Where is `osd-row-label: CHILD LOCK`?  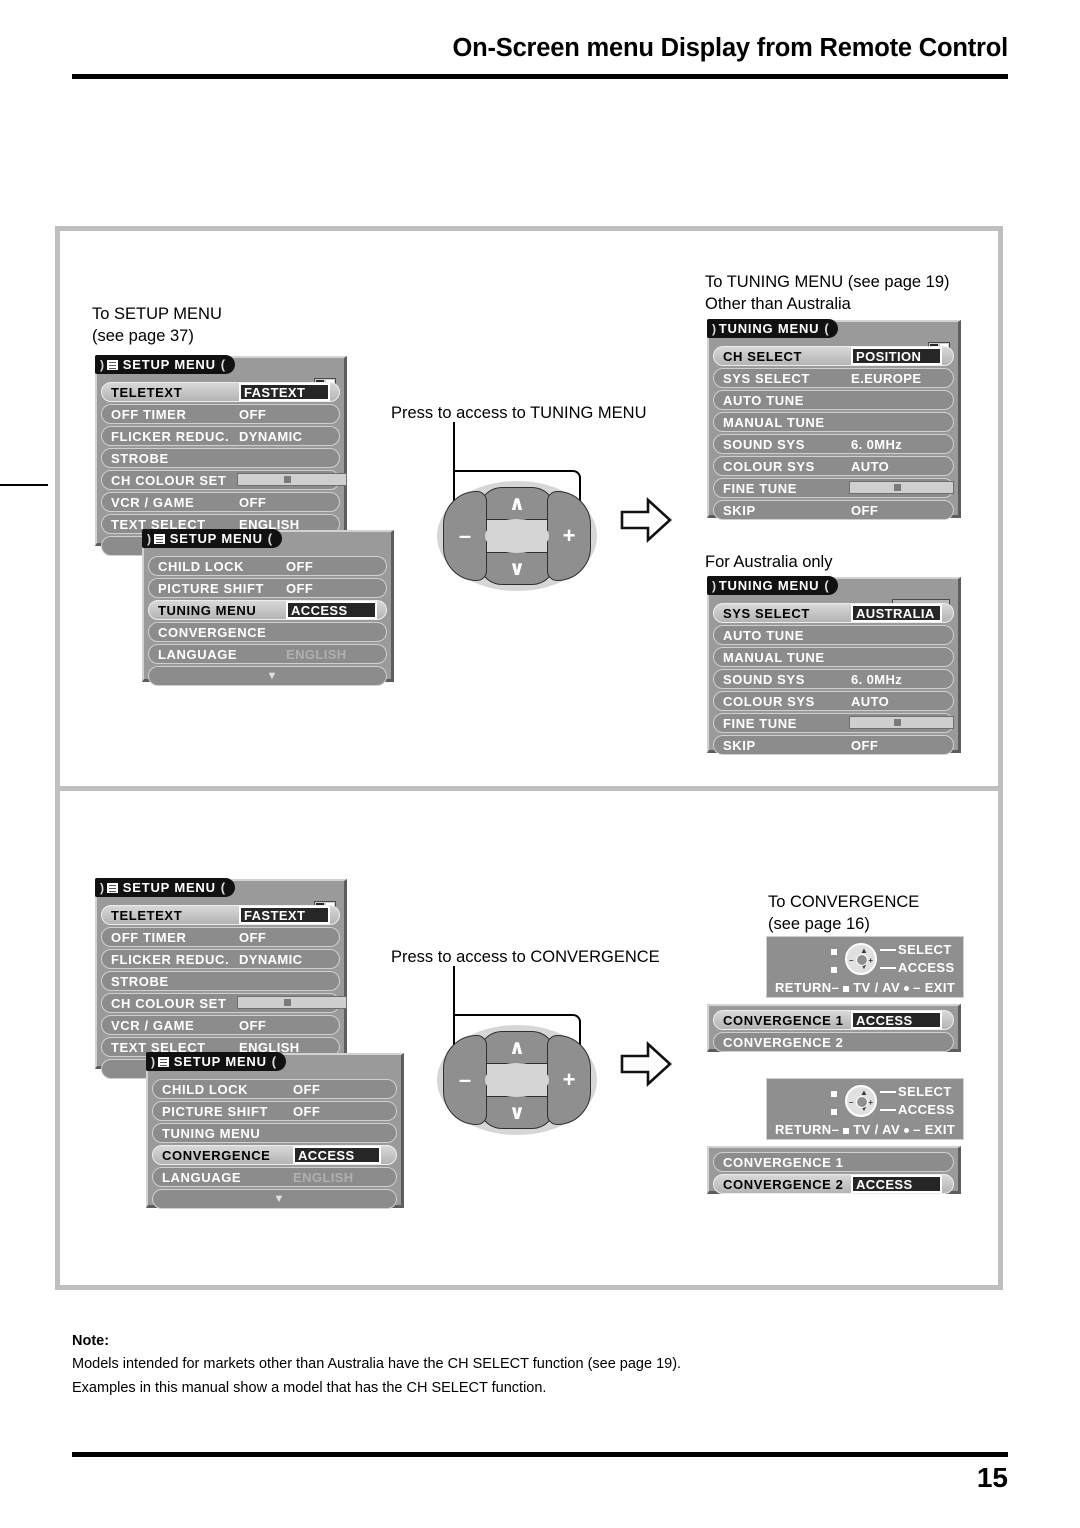
osd-row-label: CHILD LOCK is located at coordinates (201, 566).